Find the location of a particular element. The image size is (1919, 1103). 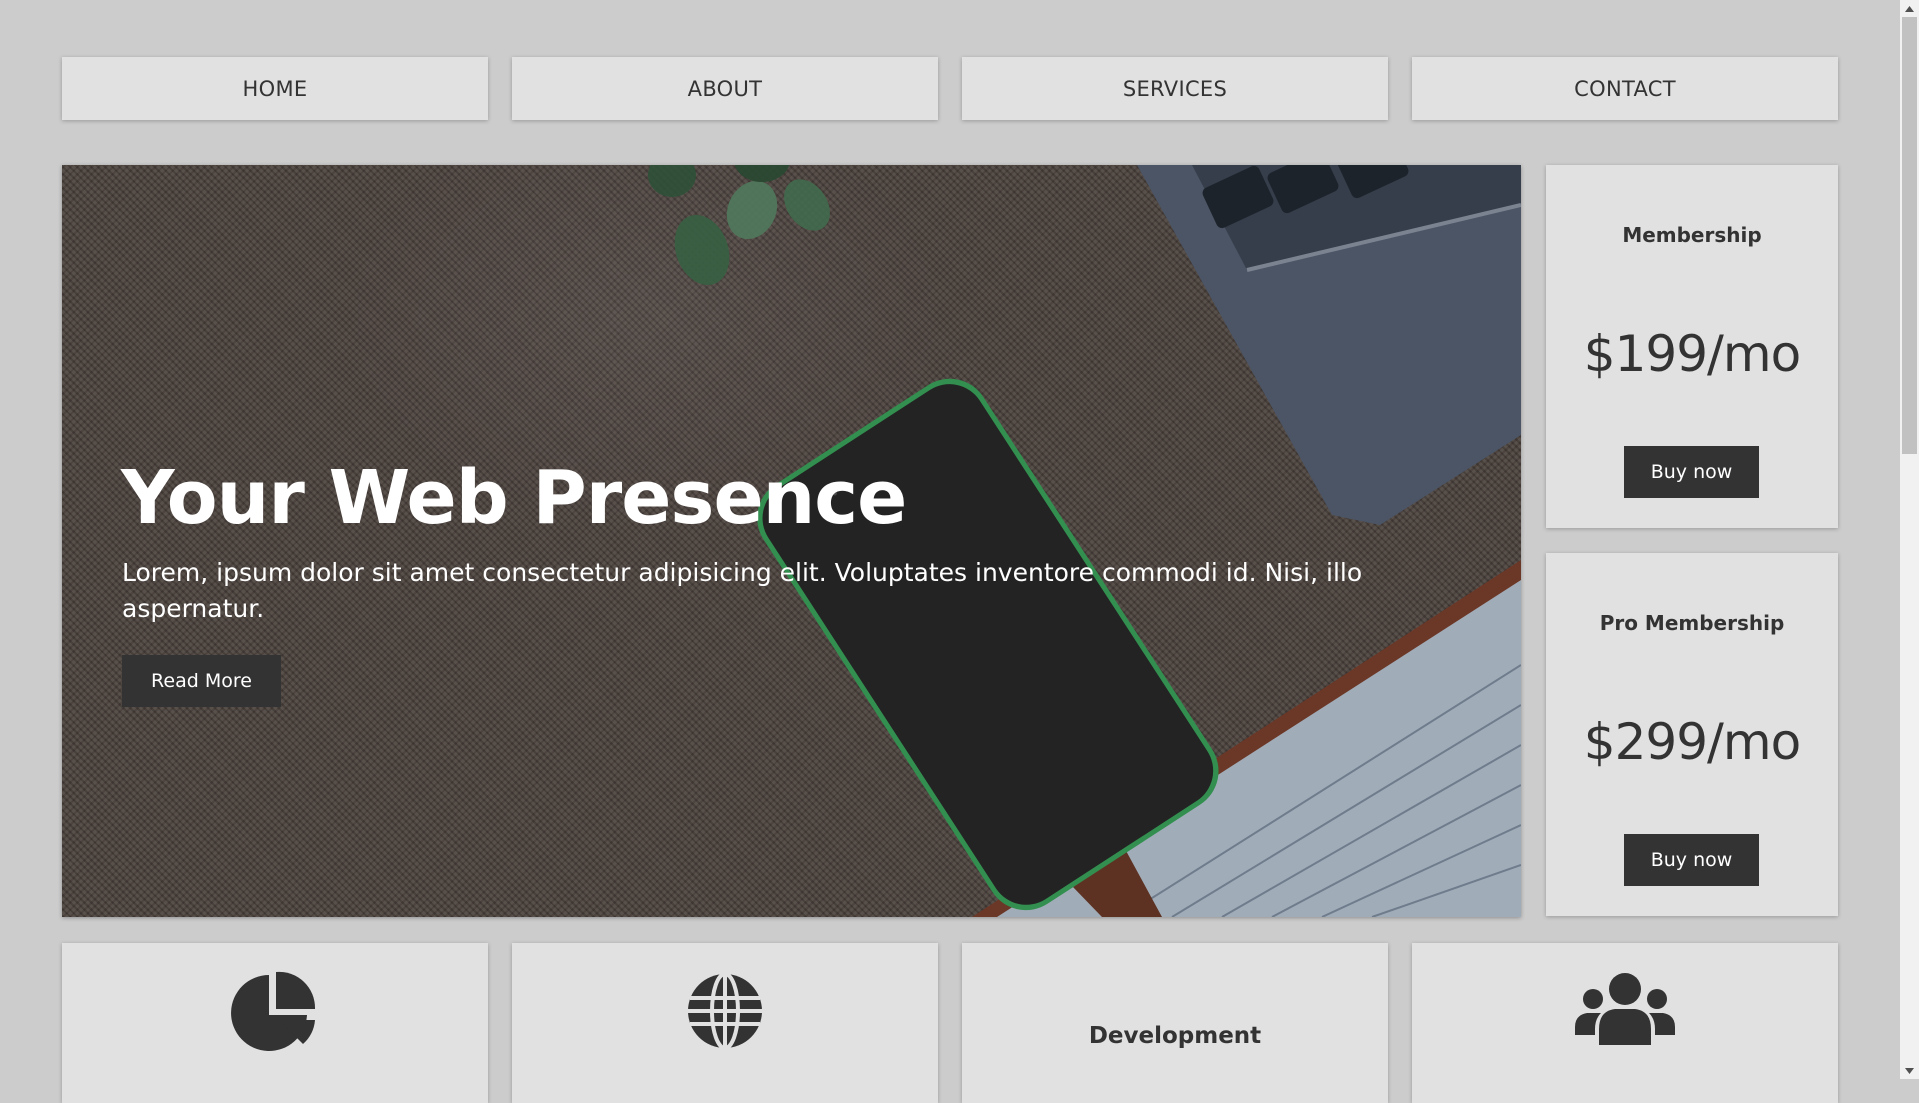

users-icon is located at coordinates (1625, 1009).